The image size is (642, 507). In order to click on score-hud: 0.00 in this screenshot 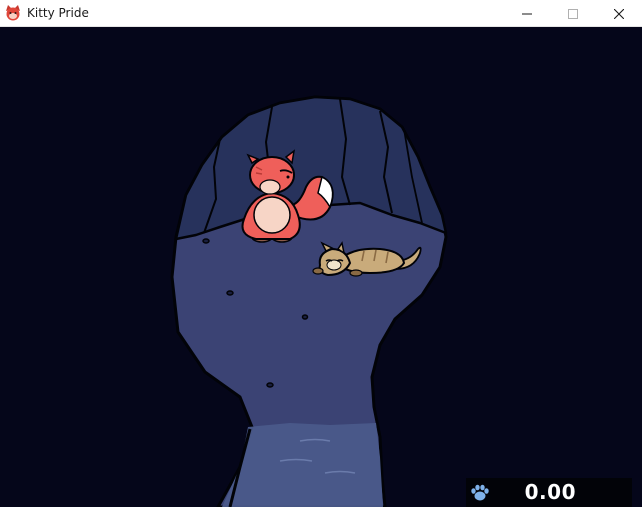, I will do `click(549, 492)`.